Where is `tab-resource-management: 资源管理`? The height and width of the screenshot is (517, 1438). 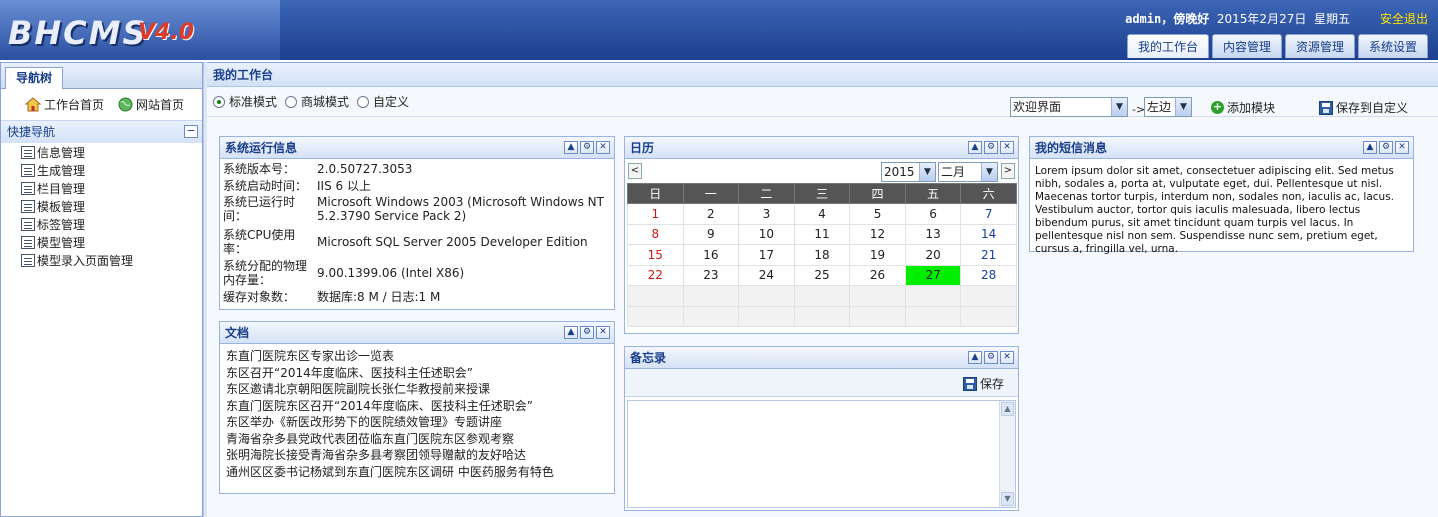 tab-resource-management: 资源管理 is located at coordinates (1319, 46).